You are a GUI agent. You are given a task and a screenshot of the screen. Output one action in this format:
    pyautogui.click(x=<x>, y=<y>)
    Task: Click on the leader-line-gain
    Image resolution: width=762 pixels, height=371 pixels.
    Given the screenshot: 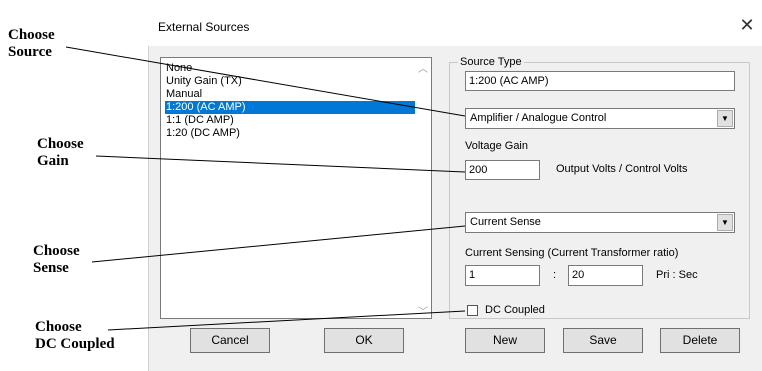 What is the action you would take?
    pyautogui.click(x=280, y=164)
    